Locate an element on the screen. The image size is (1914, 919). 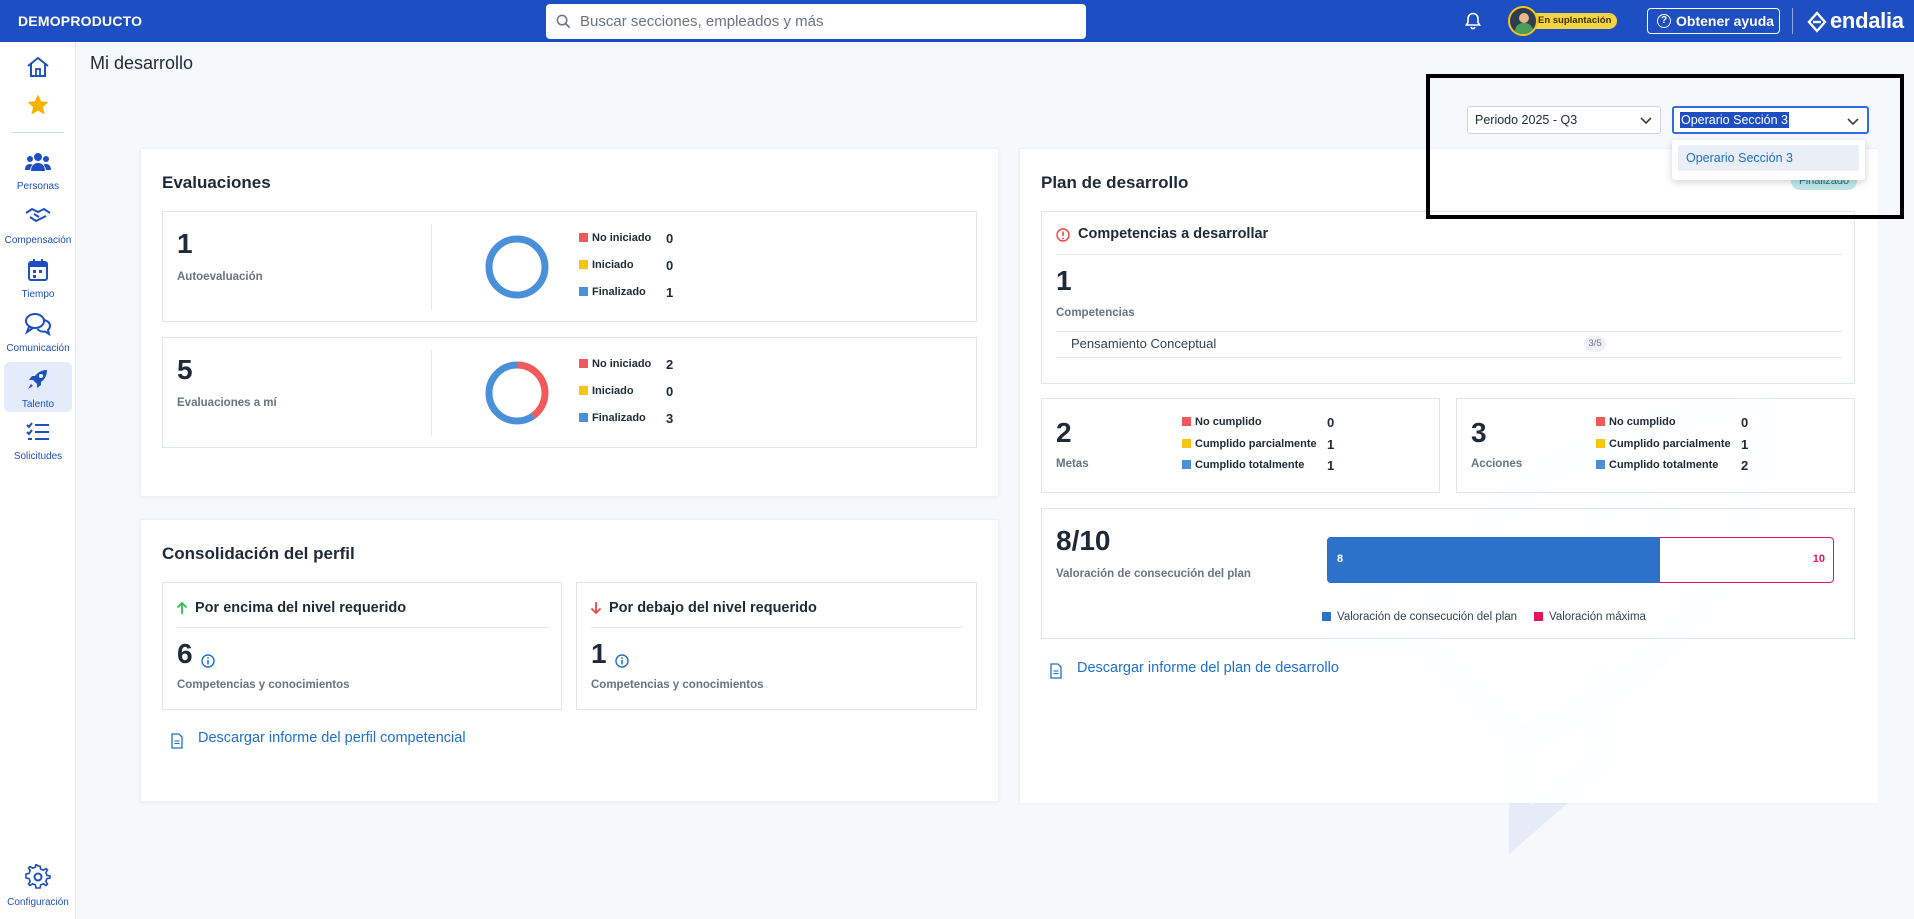
above-level-label: Competencias y conocimientos is located at coordinates (263, 685).